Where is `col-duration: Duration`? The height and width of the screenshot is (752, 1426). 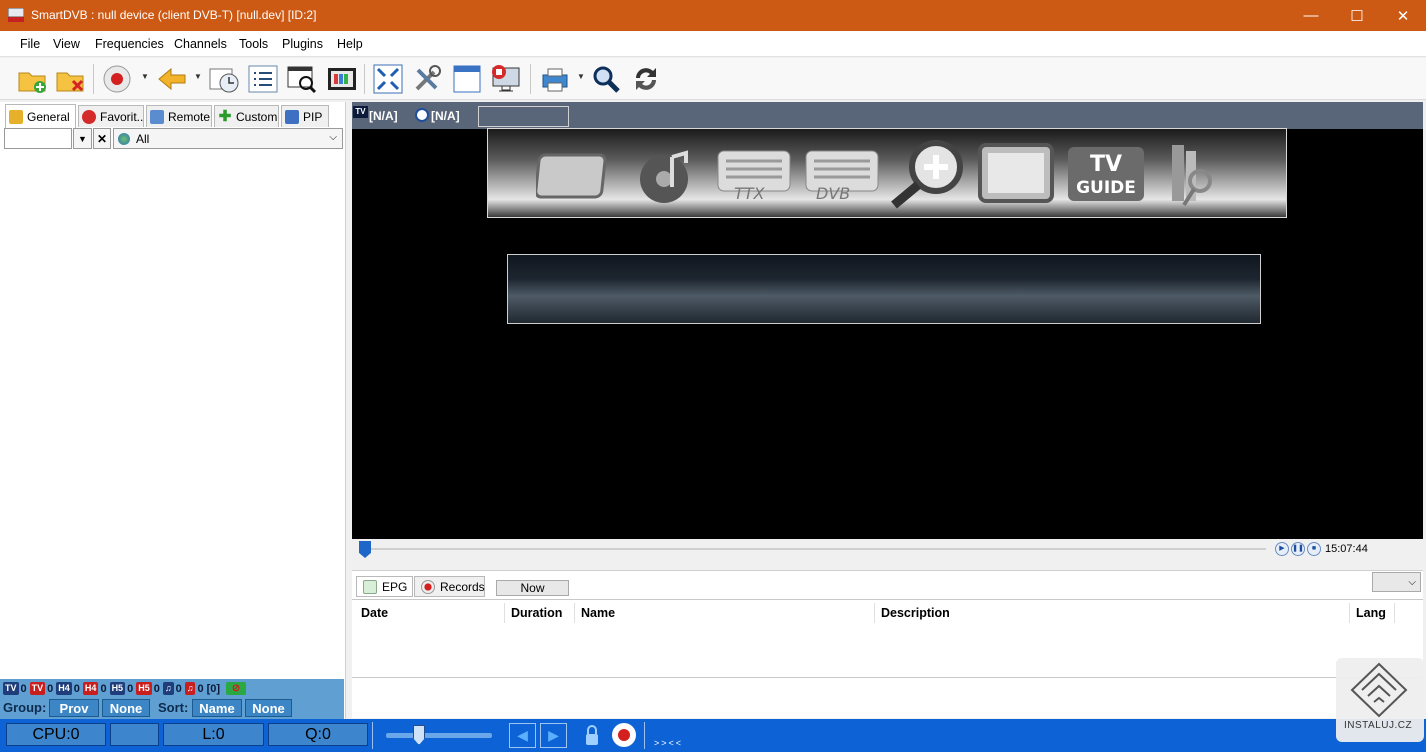 col-duration: Duration is located at coordinates (540, 613).